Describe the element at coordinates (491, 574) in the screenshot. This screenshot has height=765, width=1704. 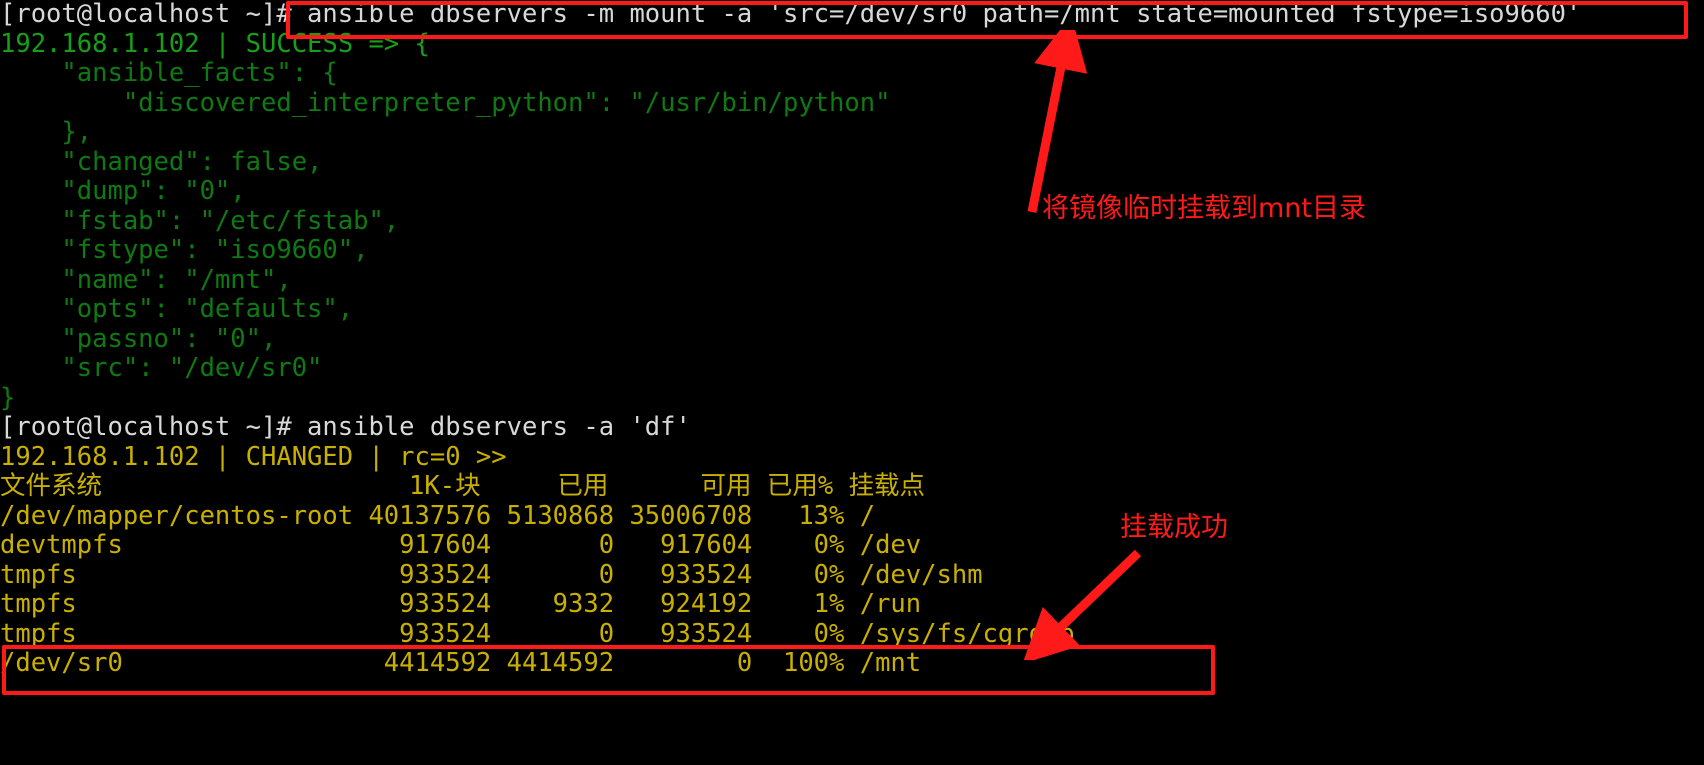
I see `terminal-line: tmpfs 933524 0 933524 0% /dev/shm` at that location.